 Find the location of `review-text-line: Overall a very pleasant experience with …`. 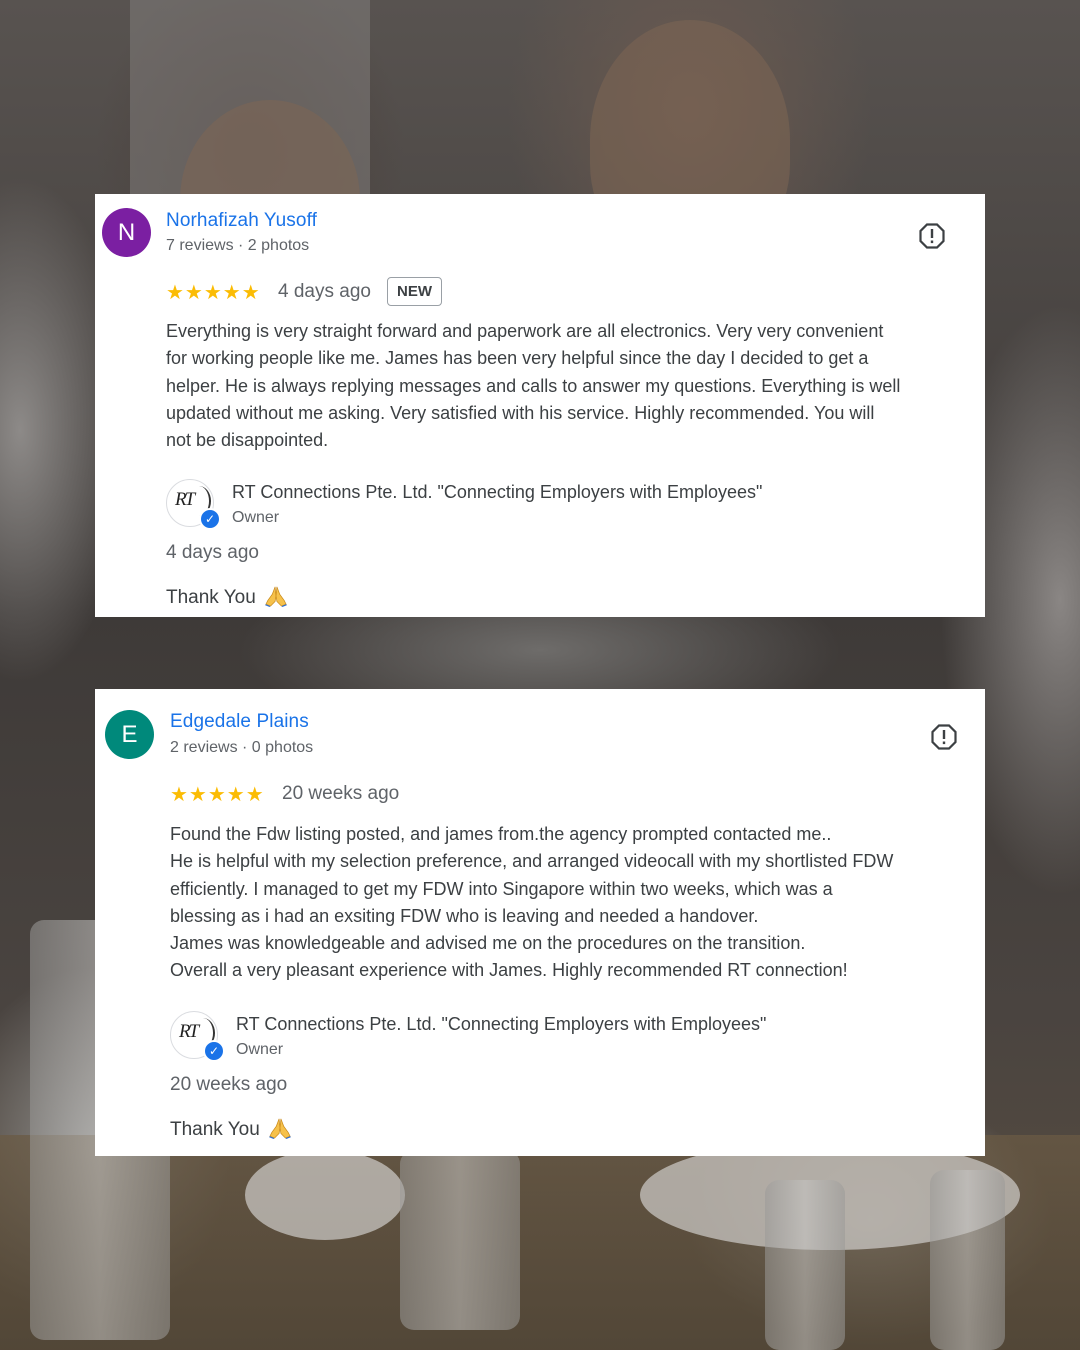

review-text-line: Overall a very pleasant experience with … is located at coordinates (509, 970).